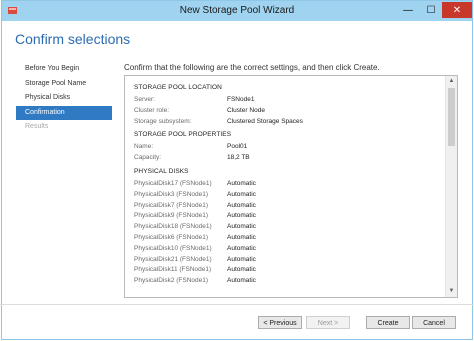 The image size is (474, 341). What do you see at coordinates (173, 227) in the screenshot?
I see `disk-name: PhysicalDisk18 (FSNode1)` at bounding box center [173, 227].